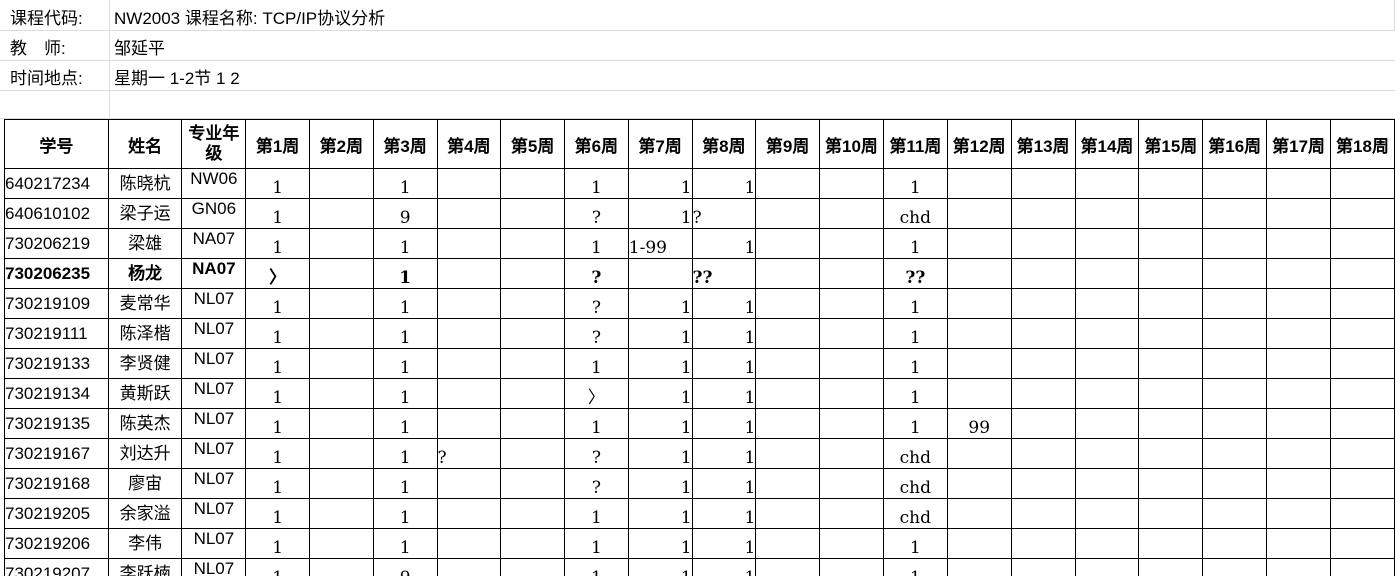  Describe the element at coordinates (915, 483) in the screenshot. I see `week-11-cell: chd` at that location.